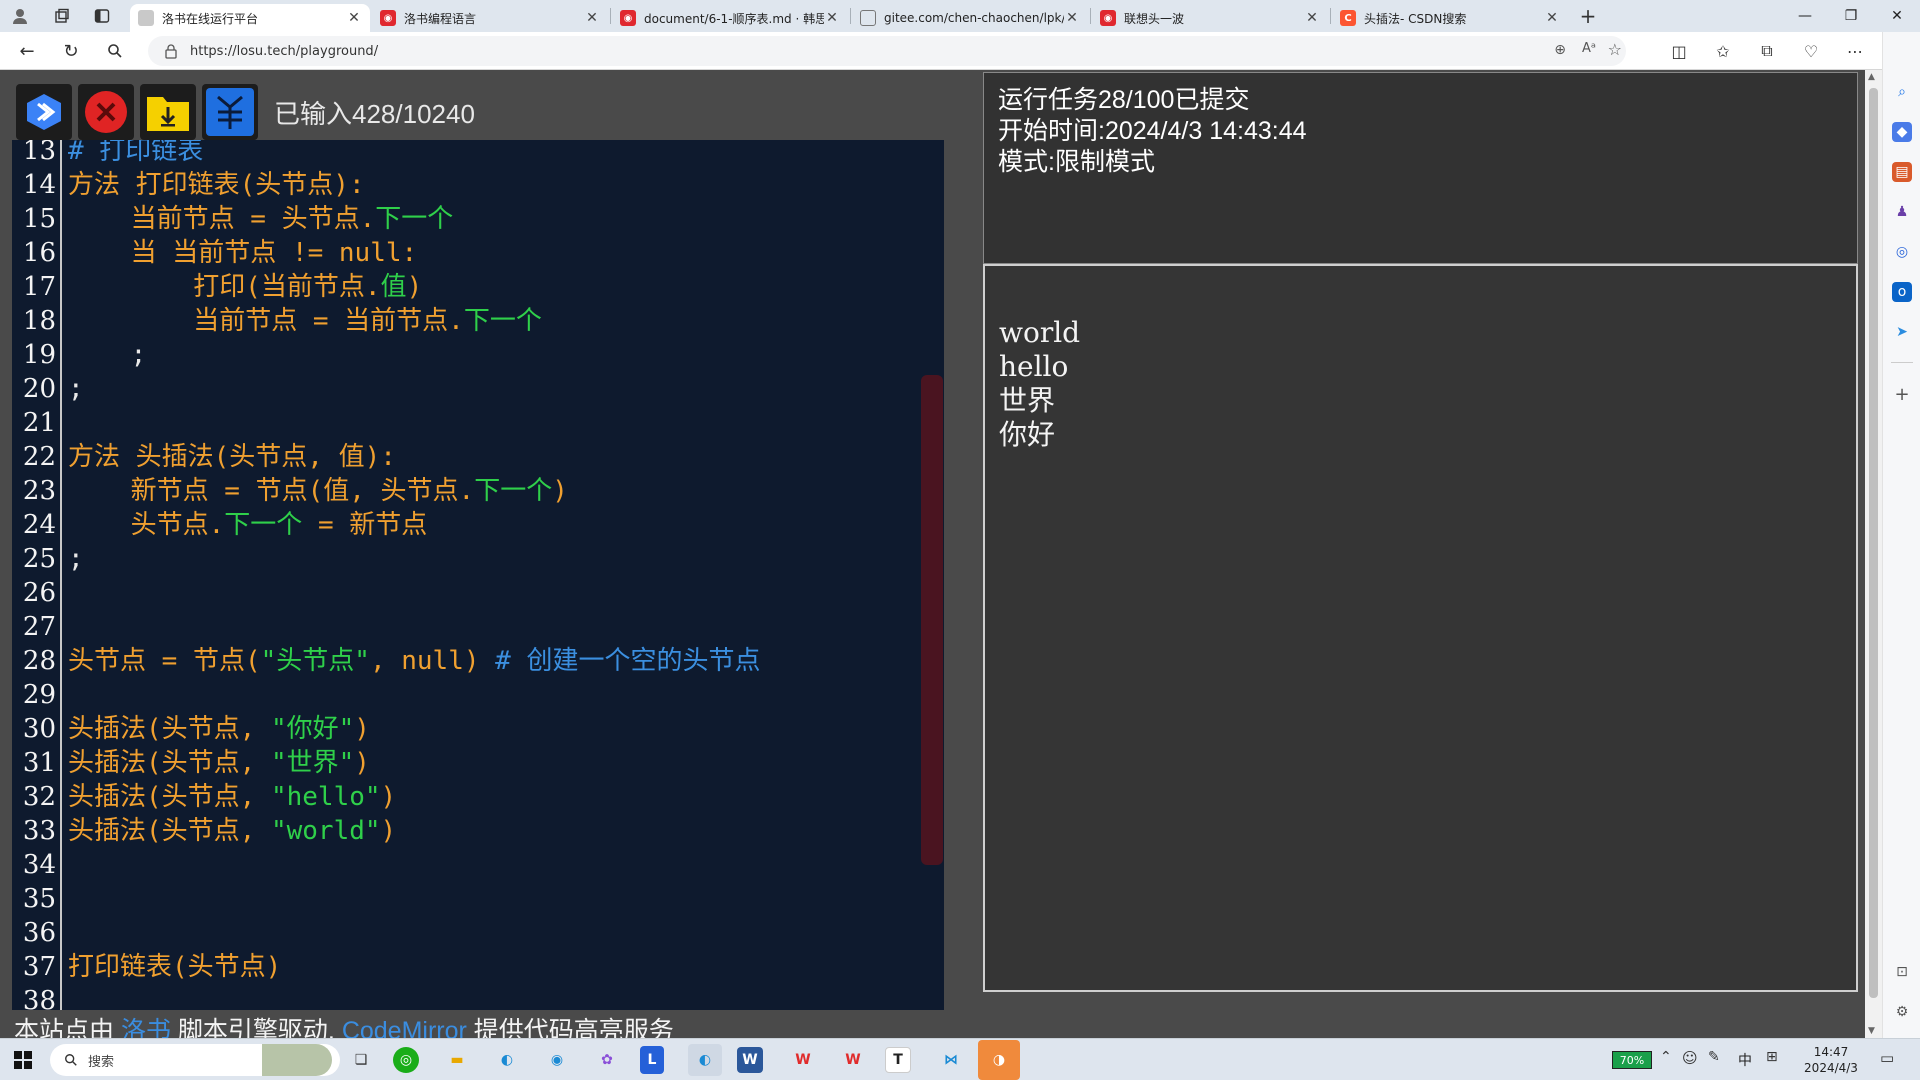 This screenshot has height=1080, width=1920. I want to click on active-app-icon: ◑, so click(999, 1060).